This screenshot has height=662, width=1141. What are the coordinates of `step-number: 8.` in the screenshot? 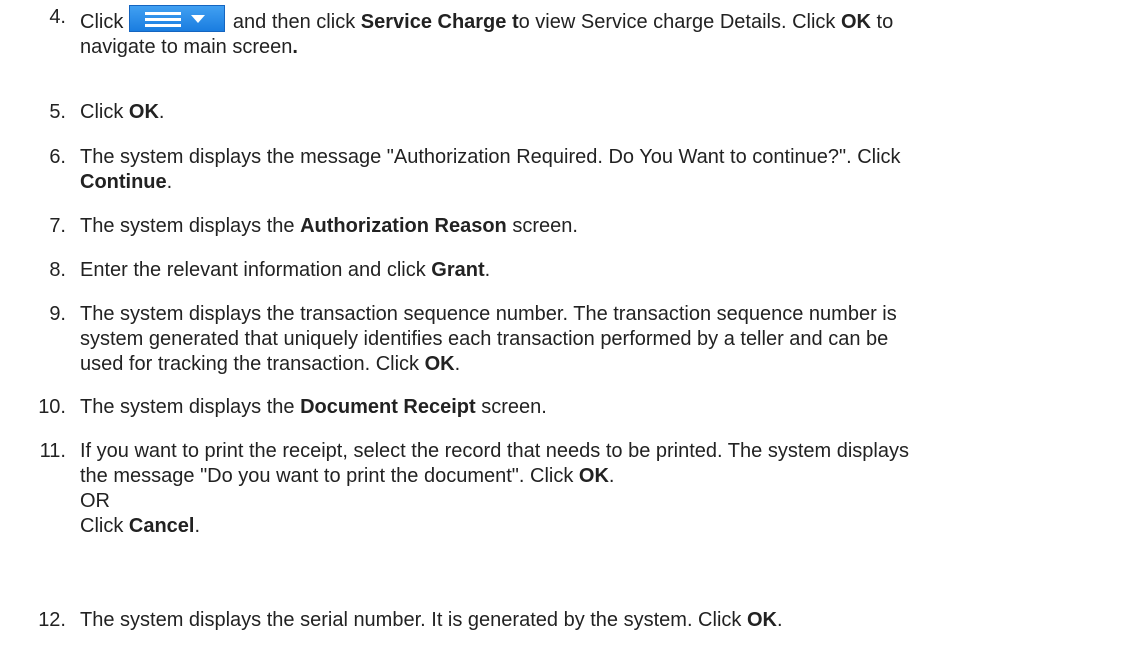 It's located at (57, 270).